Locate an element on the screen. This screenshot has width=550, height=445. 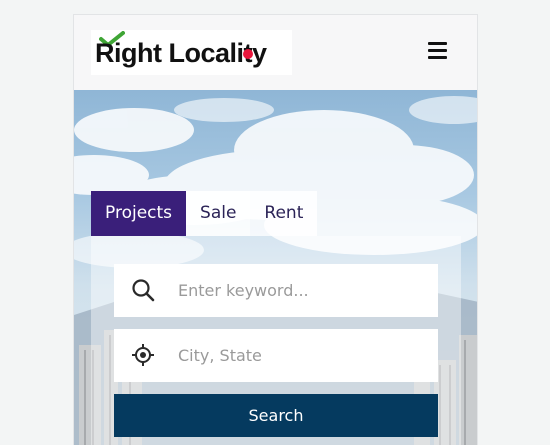
logo-text: Right Locality is located at coordinates (181, 53).